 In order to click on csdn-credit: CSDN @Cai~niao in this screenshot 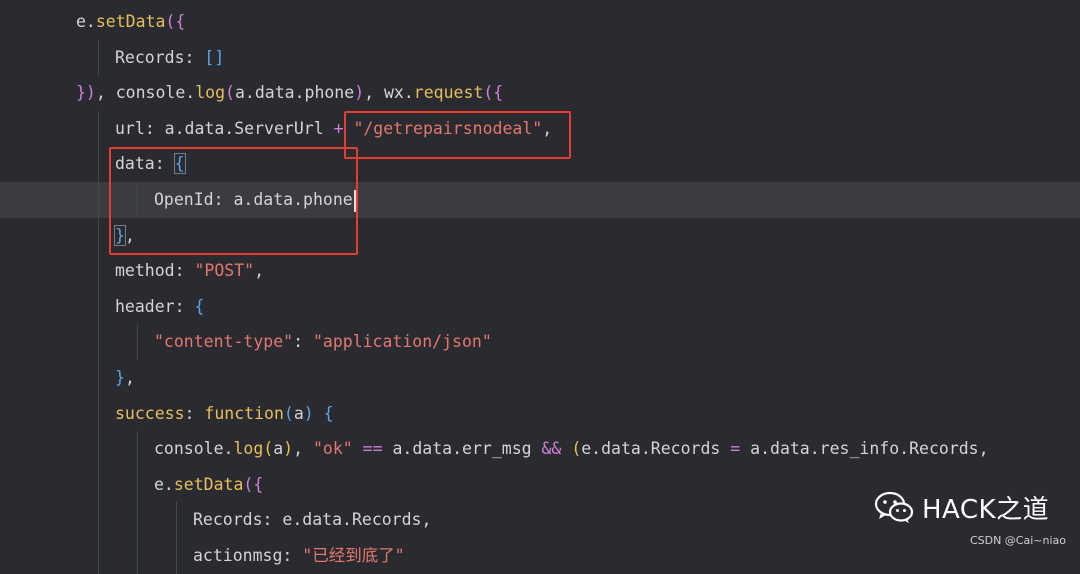, I will do `click(1017, 540)`.